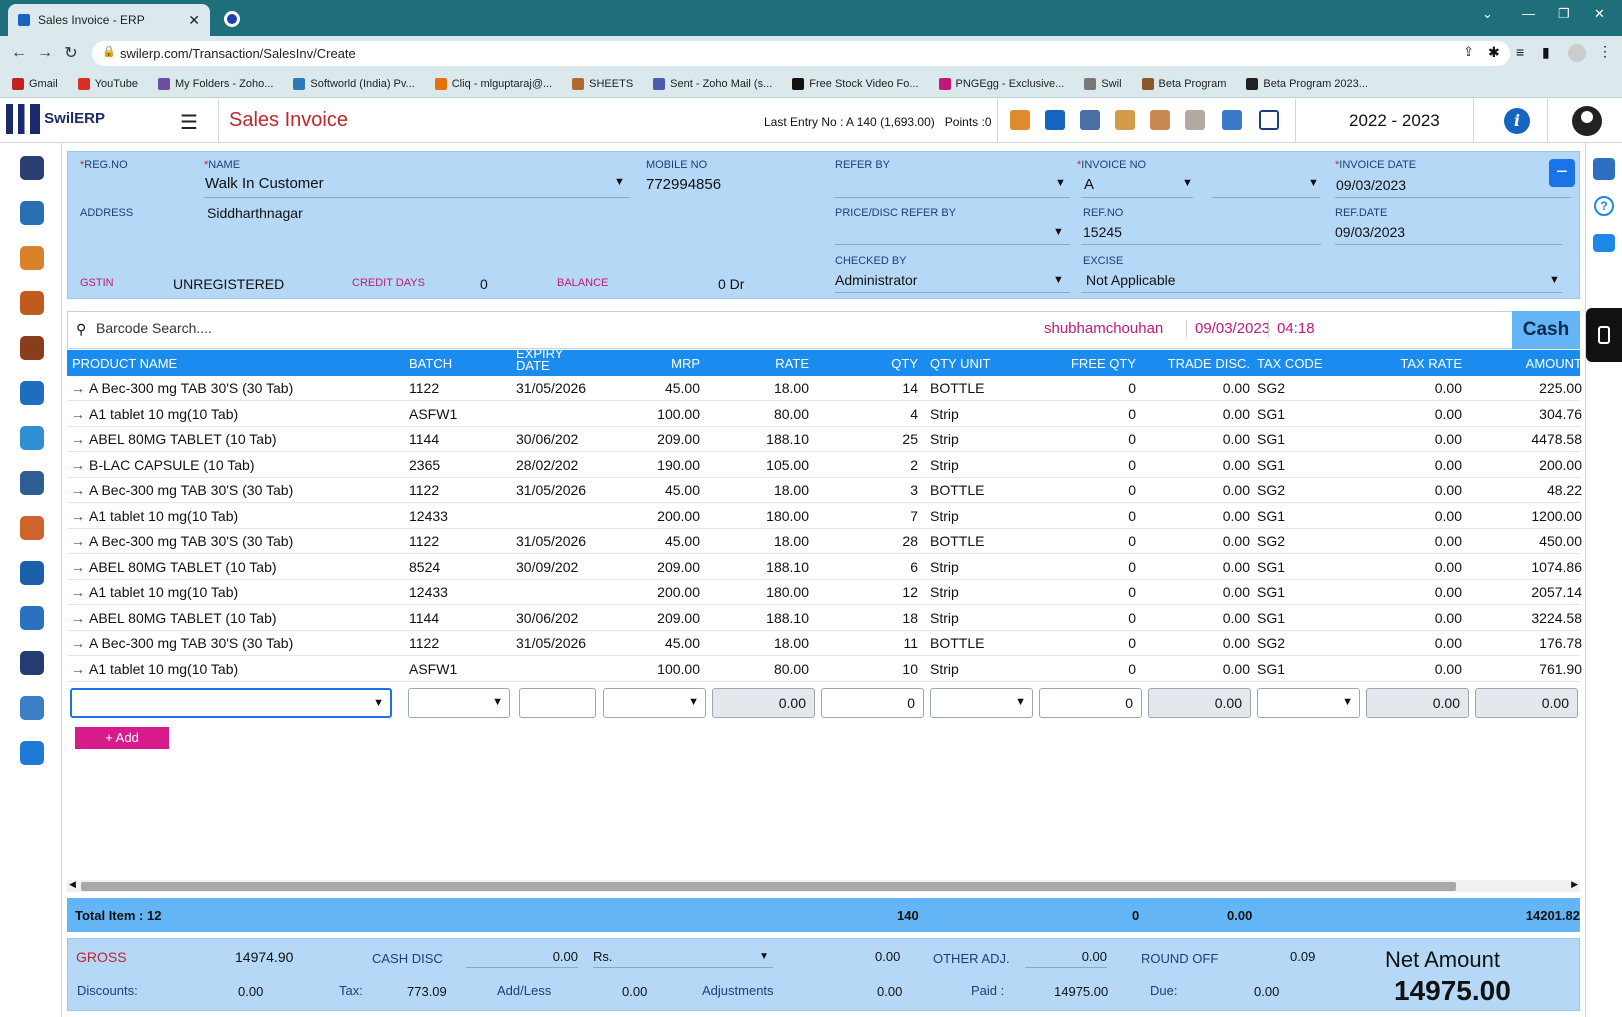 This screenshot has width=1622, height=1017. What do you see at coordinates (1546, 330) in the screenshot?
I see `cash-button: Cash` at bounding box center [1546, 330].